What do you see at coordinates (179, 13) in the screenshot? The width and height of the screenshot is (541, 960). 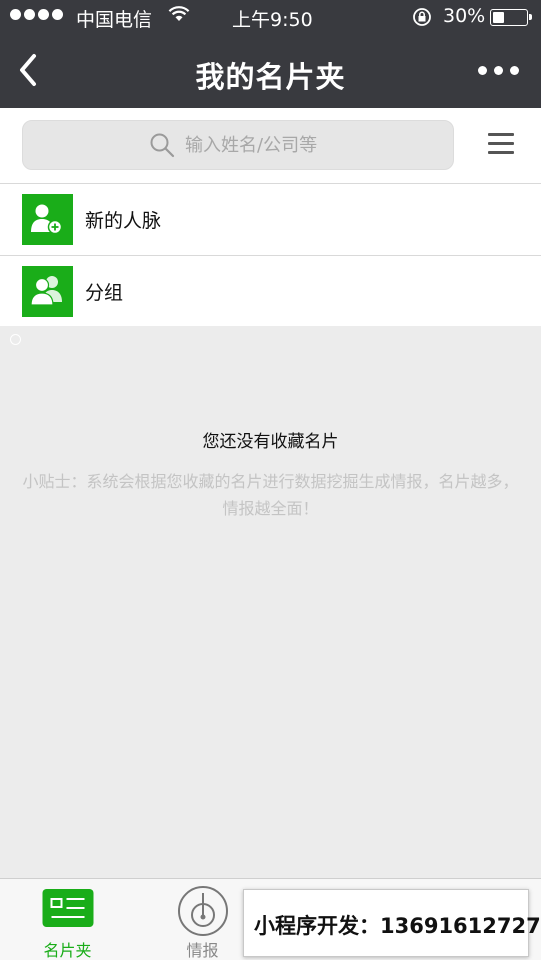 I see `wifi-icon` at bounding box center [179, 13].